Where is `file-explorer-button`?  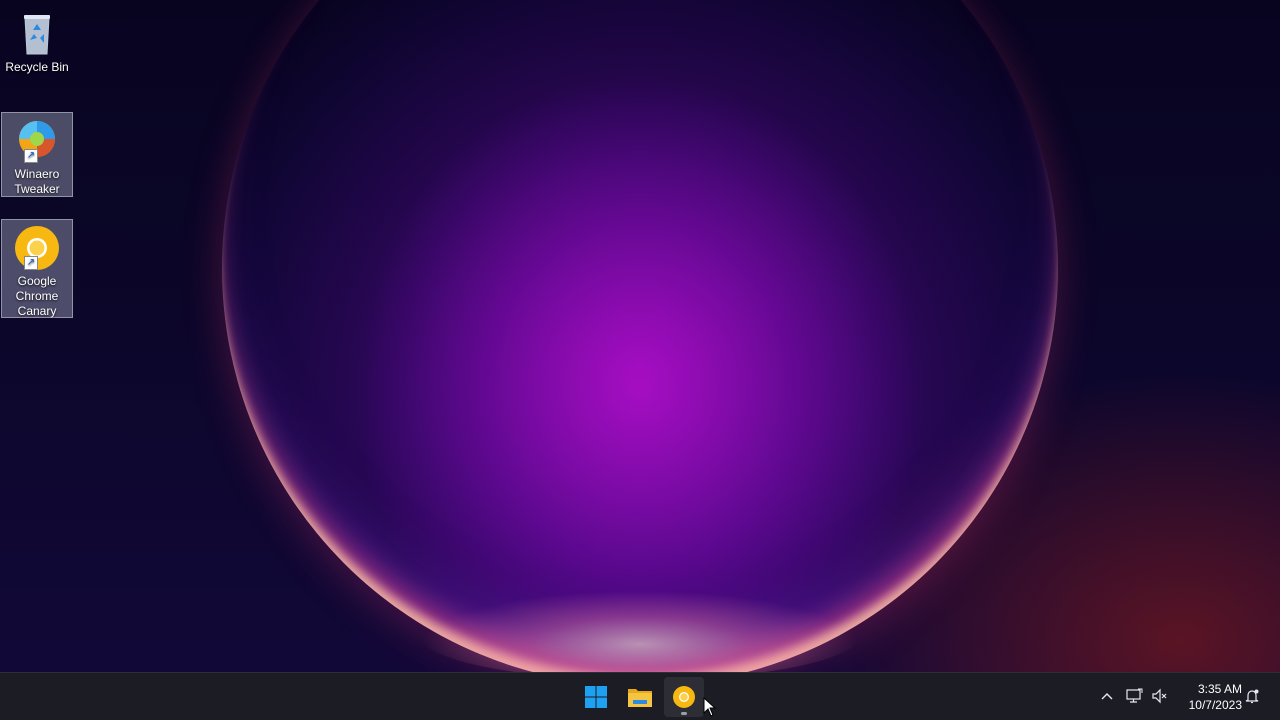
file-explorer-button is located at coordinates (640, 697).